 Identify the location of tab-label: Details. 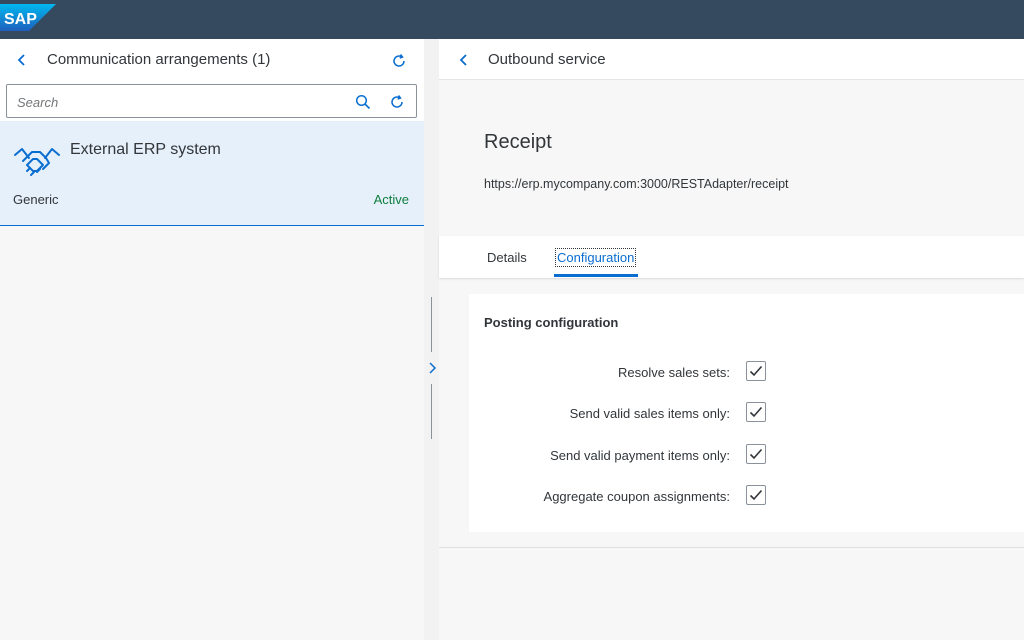
(507, 257).